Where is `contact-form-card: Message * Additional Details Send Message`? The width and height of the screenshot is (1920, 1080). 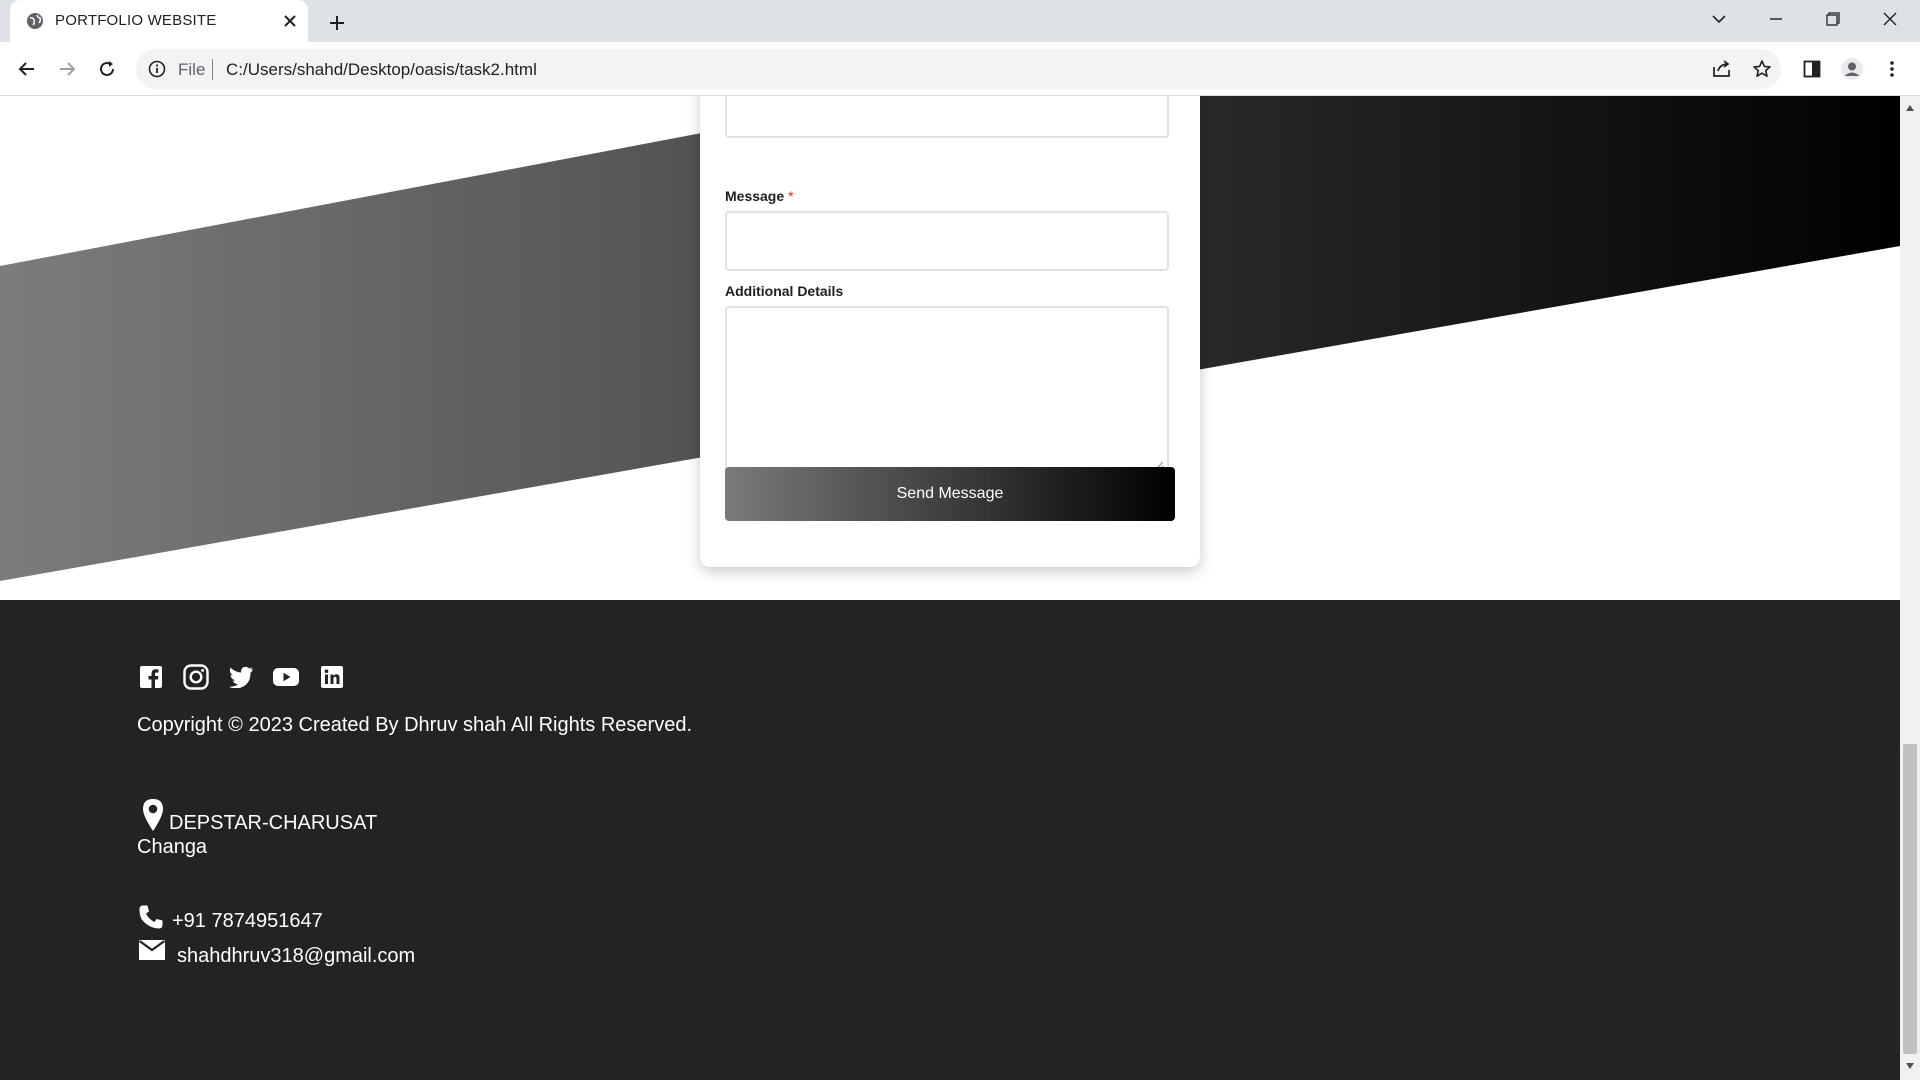 contact-form-card: Message * Additional Details Send Message is located at coordinates (950, 331).